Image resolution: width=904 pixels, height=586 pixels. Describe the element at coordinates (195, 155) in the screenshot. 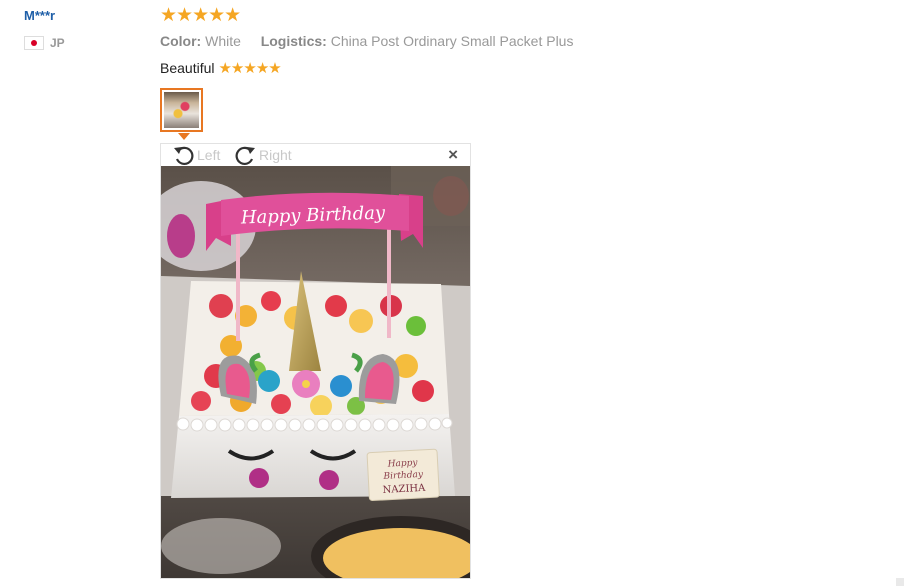

I see `rotate-left-button: Left` at that location.